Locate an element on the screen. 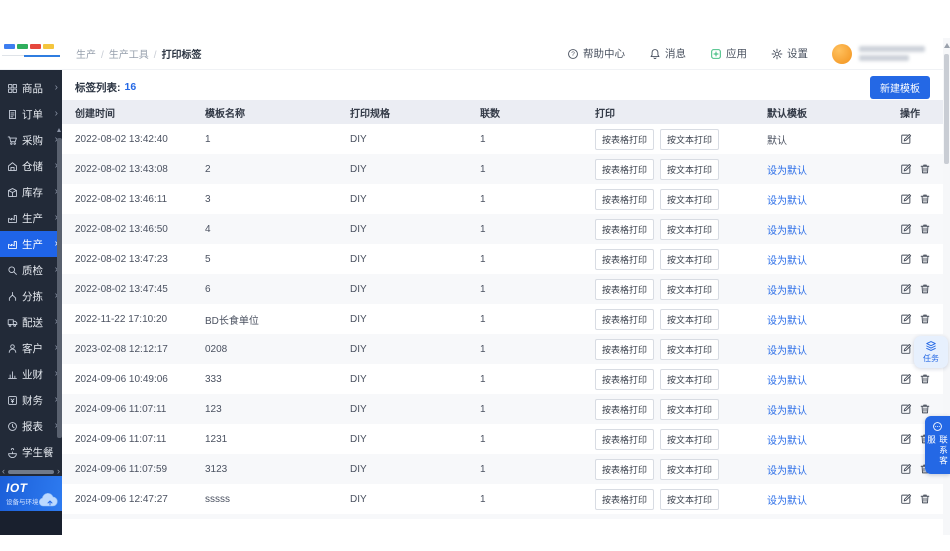 Image resolution: width=950 pixels, height=551 pixels. contact-service-floating-button: 联系客服 is located at coordinates (937, 445).